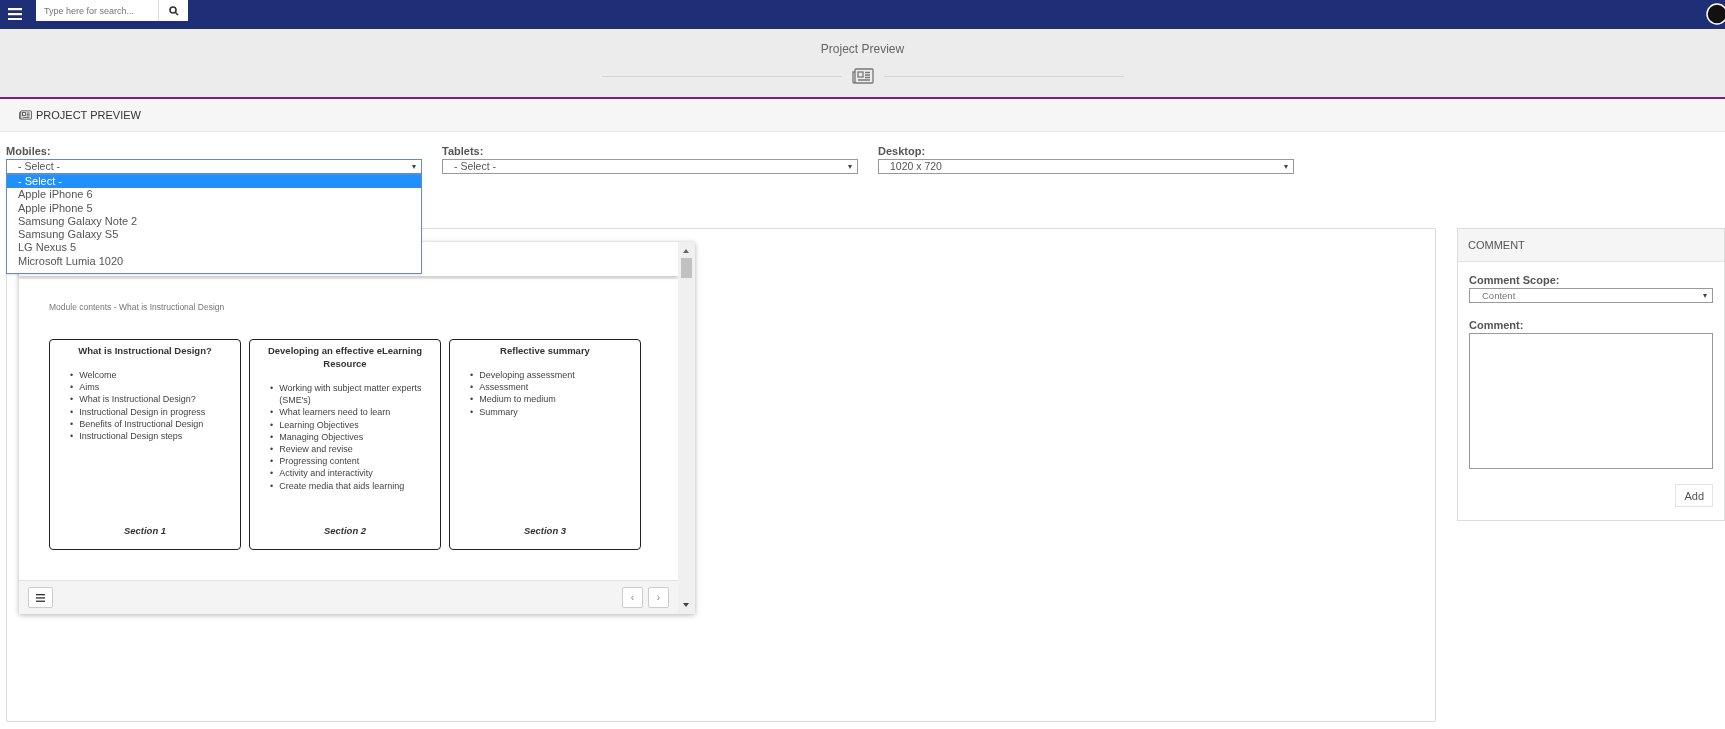  Describe the element at coordinates (1086, 166) in the screenshot. I see `device-select: 1020 x 720` at that location.